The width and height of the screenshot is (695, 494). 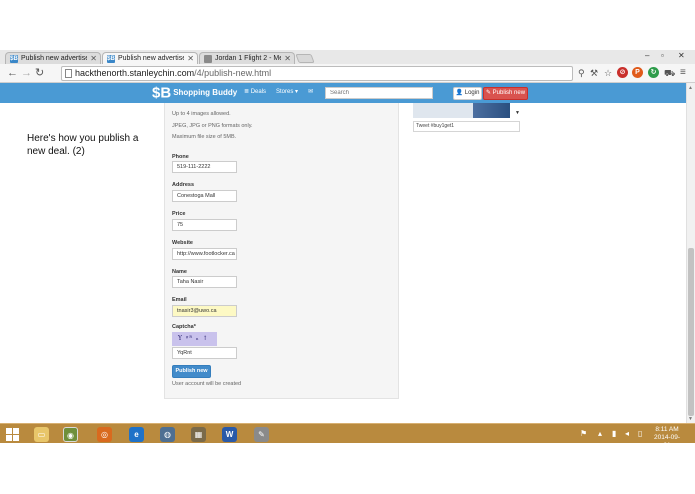 I want to click on clock-time: 8:11 AM, so click(x=667, y=429).